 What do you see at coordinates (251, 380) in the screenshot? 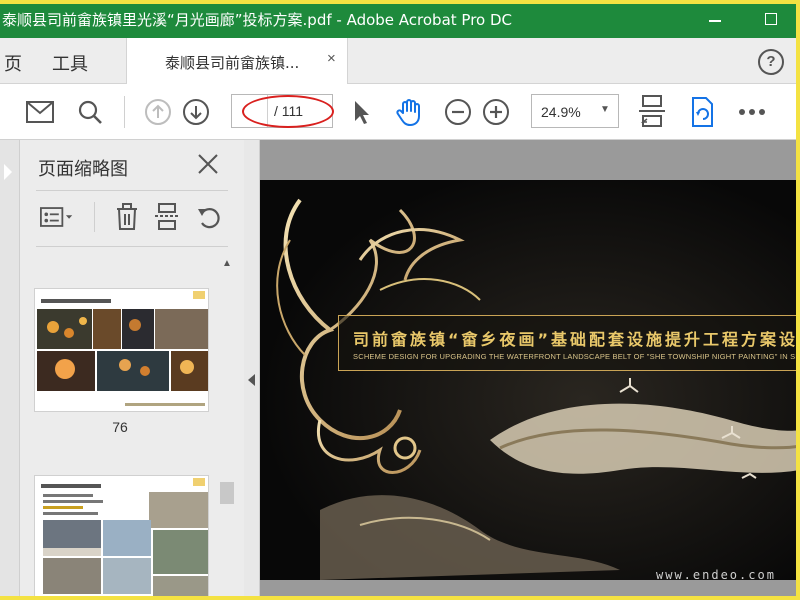
I see `collapse-arrow-icon` at bounding box center [251, 380].